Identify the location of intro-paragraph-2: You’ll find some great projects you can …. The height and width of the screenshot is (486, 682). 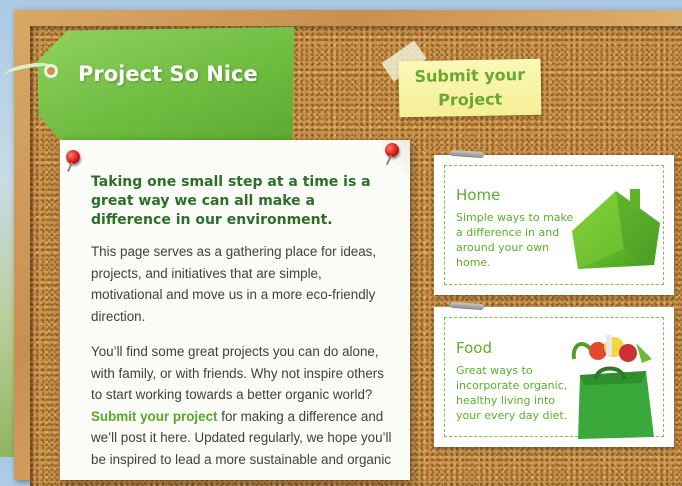
(242, 405).